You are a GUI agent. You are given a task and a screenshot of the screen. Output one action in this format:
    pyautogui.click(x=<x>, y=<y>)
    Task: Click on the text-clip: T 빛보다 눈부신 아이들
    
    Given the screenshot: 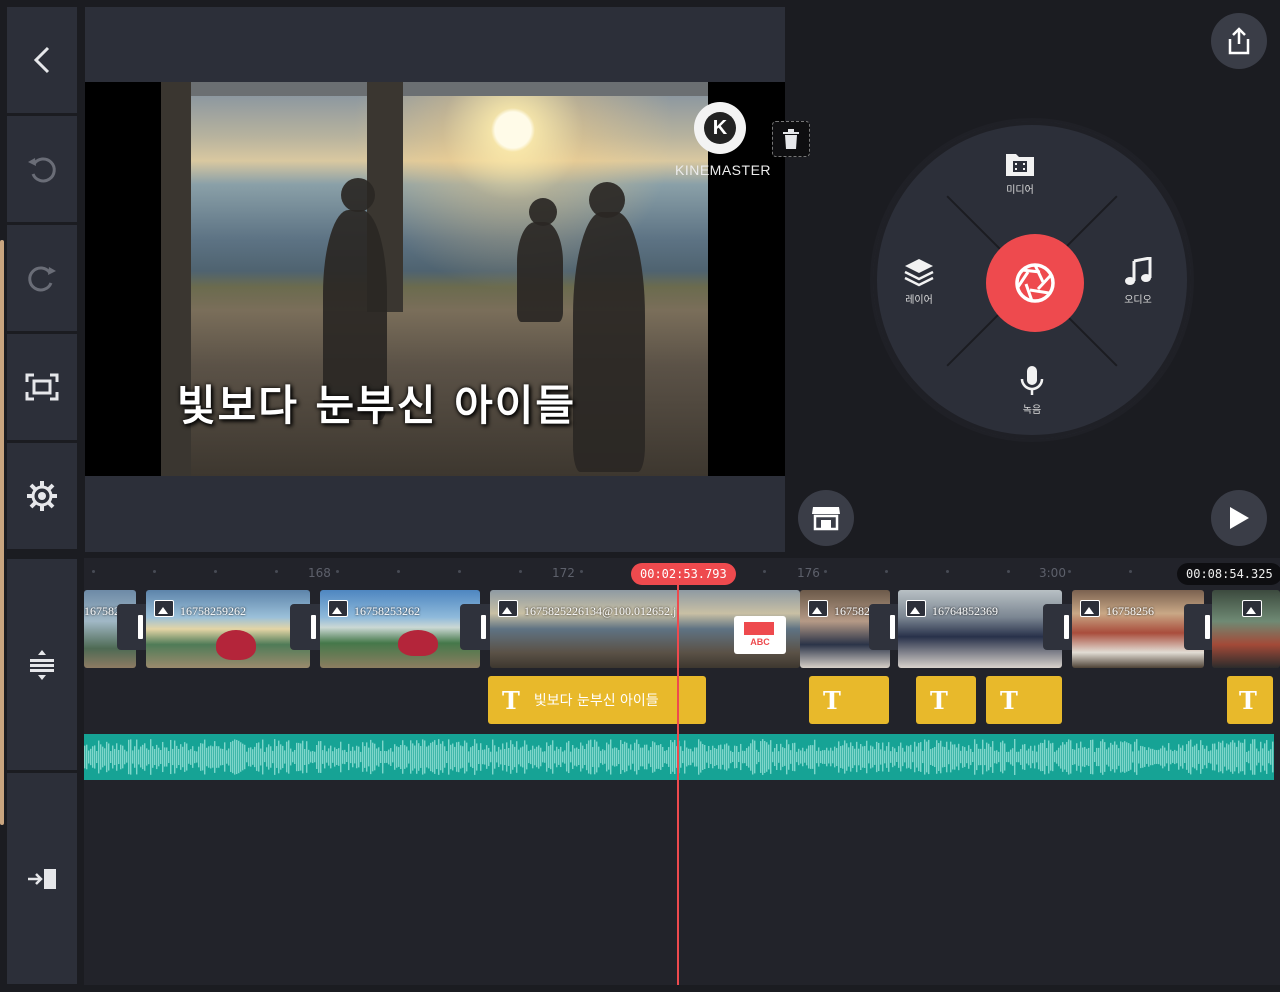 What is the action you would take?
    pyautogui.click(x=597, y=700)
    